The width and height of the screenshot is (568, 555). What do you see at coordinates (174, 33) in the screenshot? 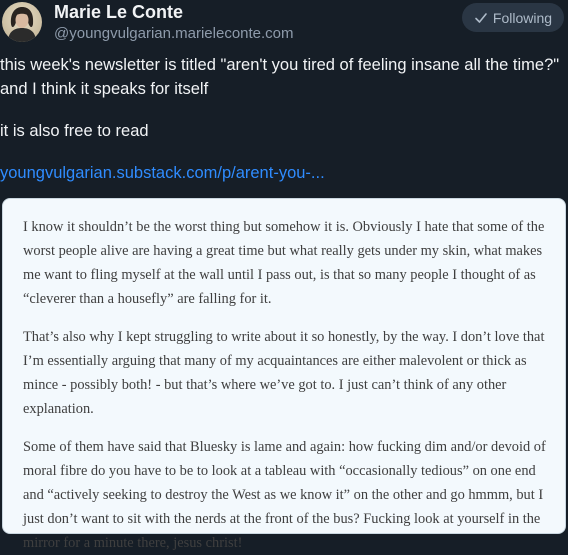
I see `author-handle: @youngvulgarian.marieleconte.com` at bounding box center [174, 33].